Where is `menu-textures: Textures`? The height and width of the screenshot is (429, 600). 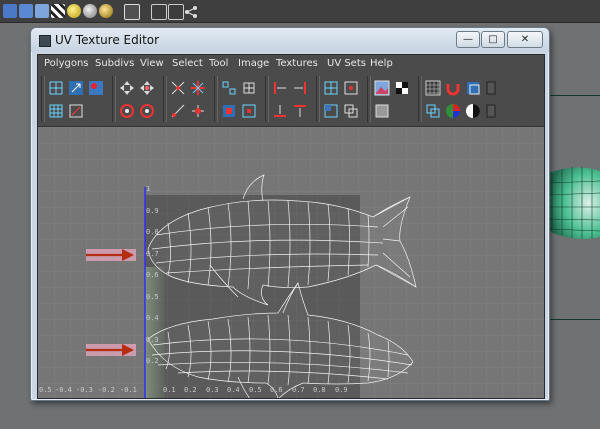 menu-textures: Textures is located at coordinates (297, 63).